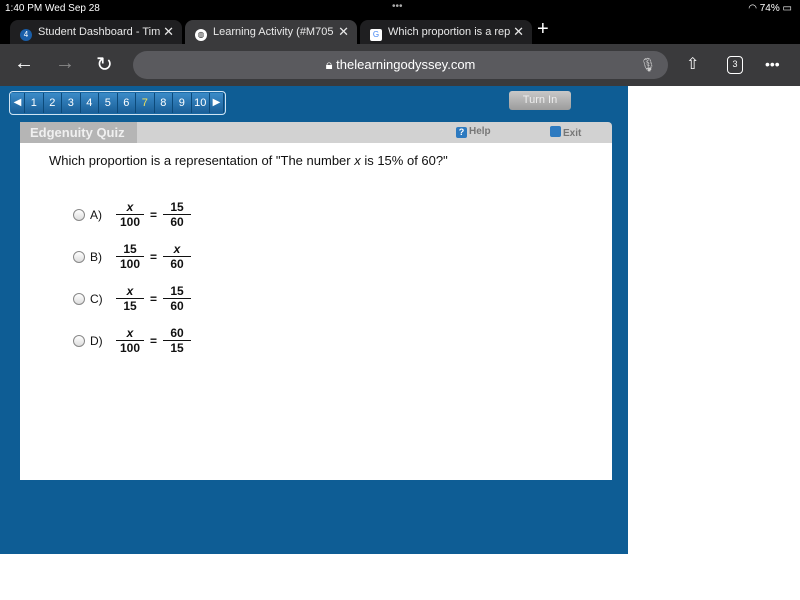  I want to click on turn-in-button: Turn In, so click(540, 100).